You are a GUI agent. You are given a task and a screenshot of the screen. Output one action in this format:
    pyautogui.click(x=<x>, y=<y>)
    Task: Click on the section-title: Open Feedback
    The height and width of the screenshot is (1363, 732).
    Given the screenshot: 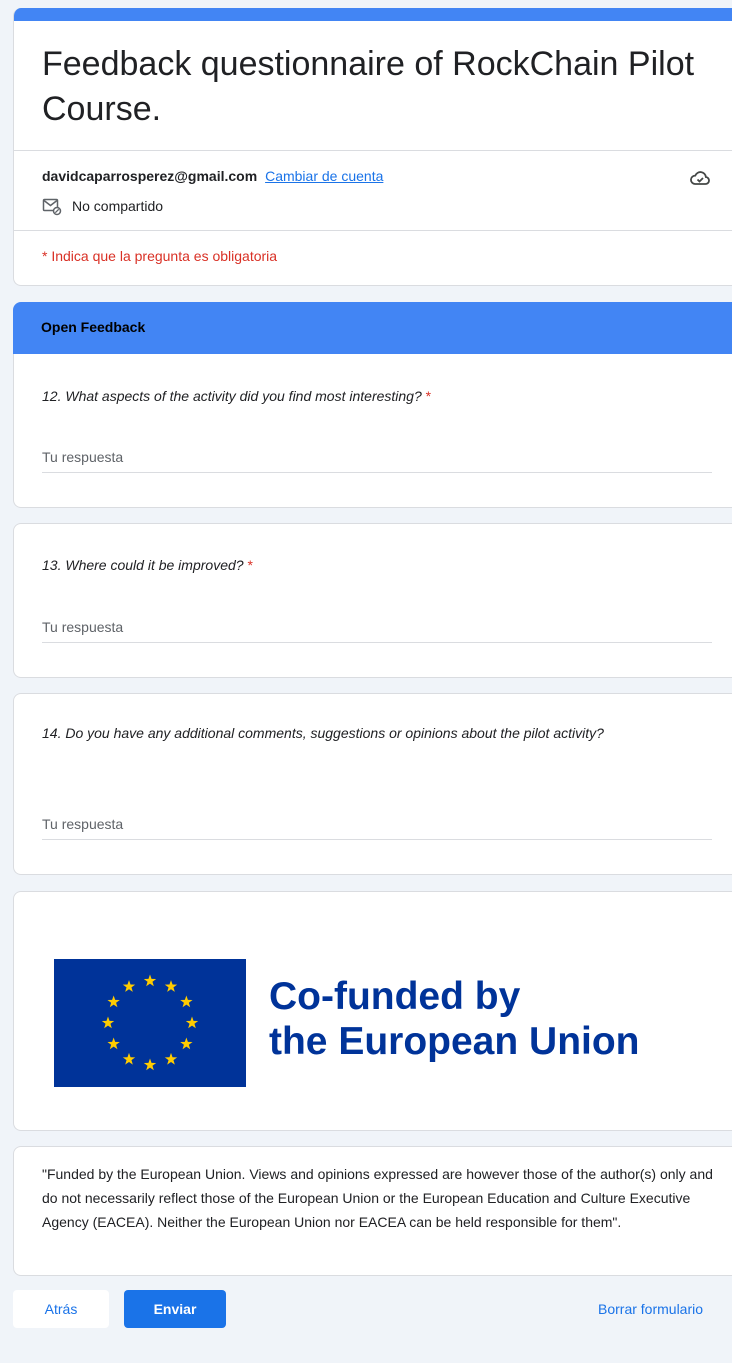 What is the action you would take?
    pyautogui.click(x=93, y=327)
    